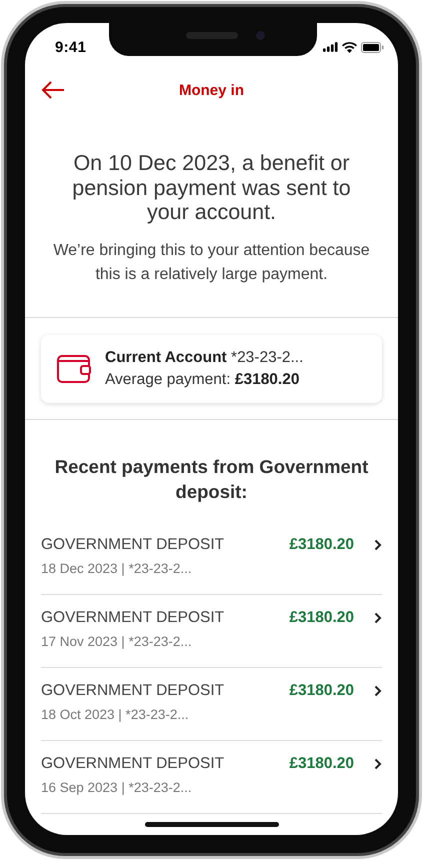  What do you see at coordinates (202, 380) in the screenshot?
I see `average-payment: Average payment: £3180.20` at bounding box center [202, 380].